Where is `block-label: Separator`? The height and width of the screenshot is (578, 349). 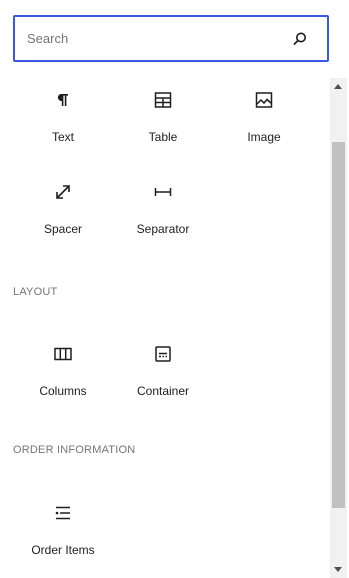 block-label: Separator is located at coordinates (163, 229).